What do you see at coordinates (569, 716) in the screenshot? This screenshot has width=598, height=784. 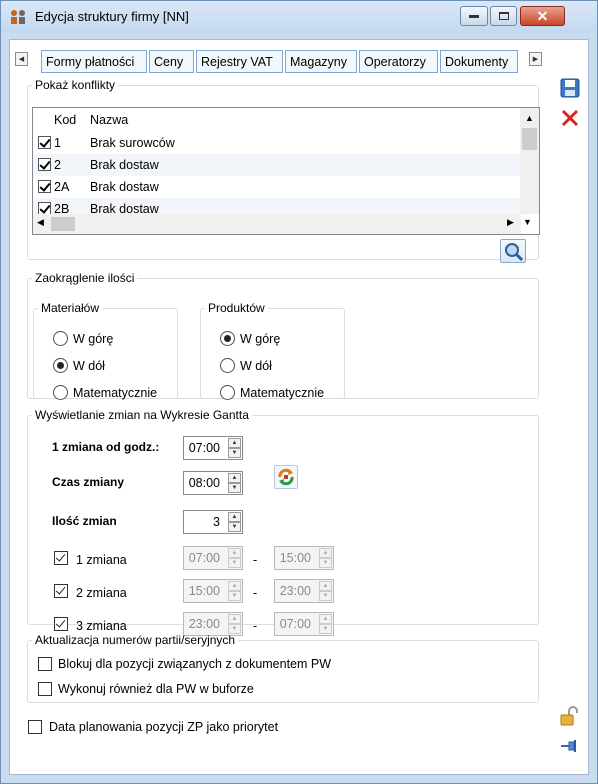 I see `unlock-button` at bounding box center [569, 716].